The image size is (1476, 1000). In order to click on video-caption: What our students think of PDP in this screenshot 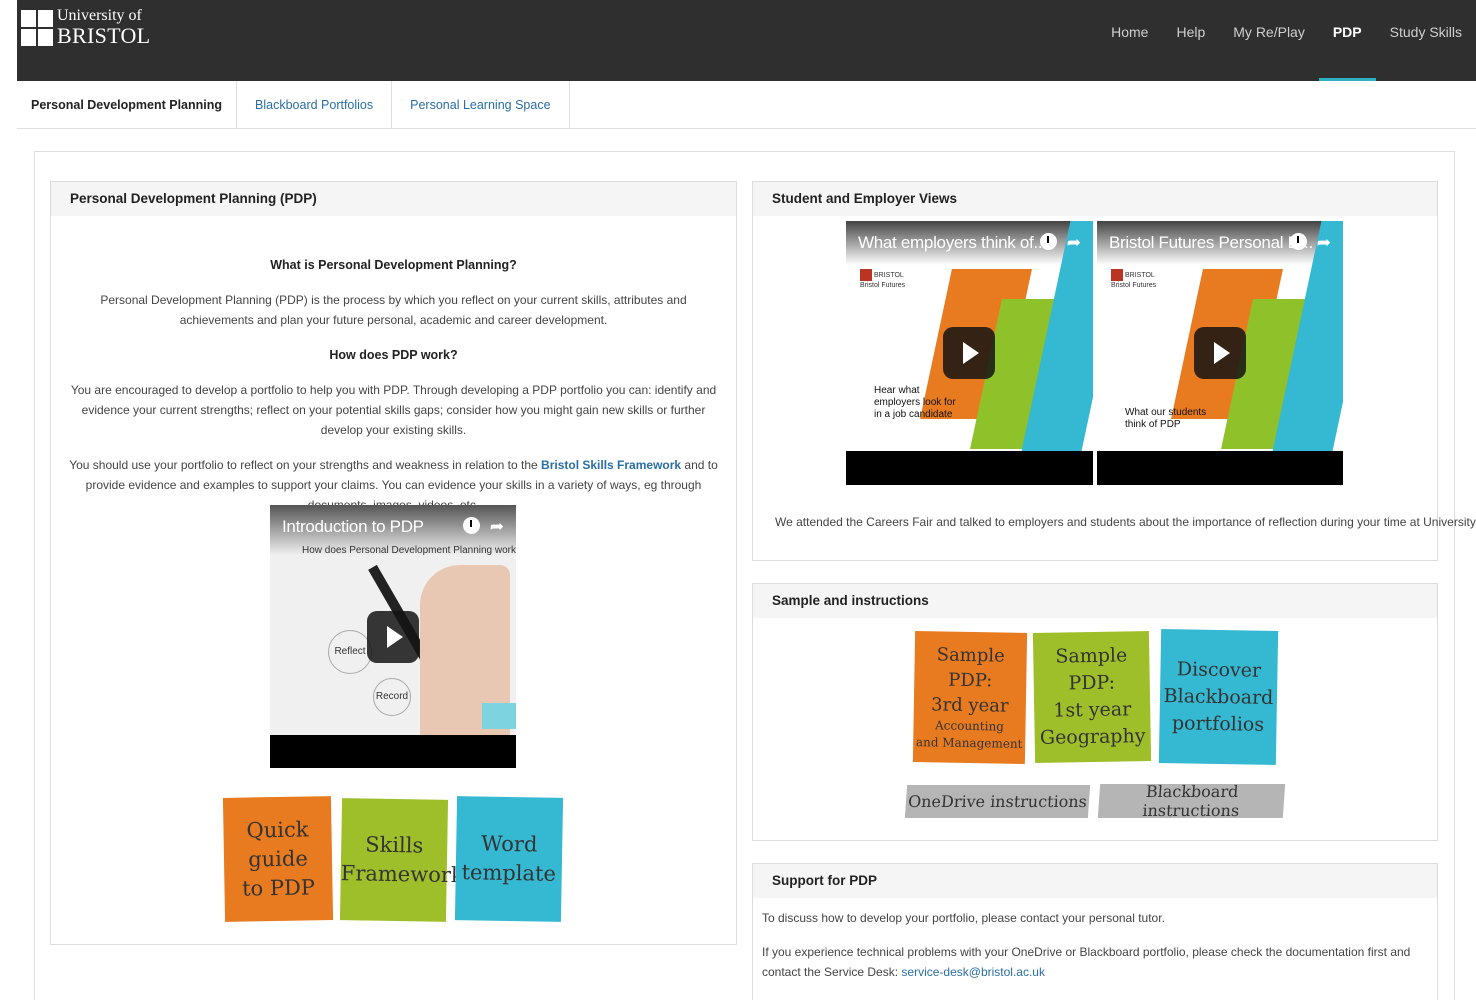, I will do `click(1166, 418)`.